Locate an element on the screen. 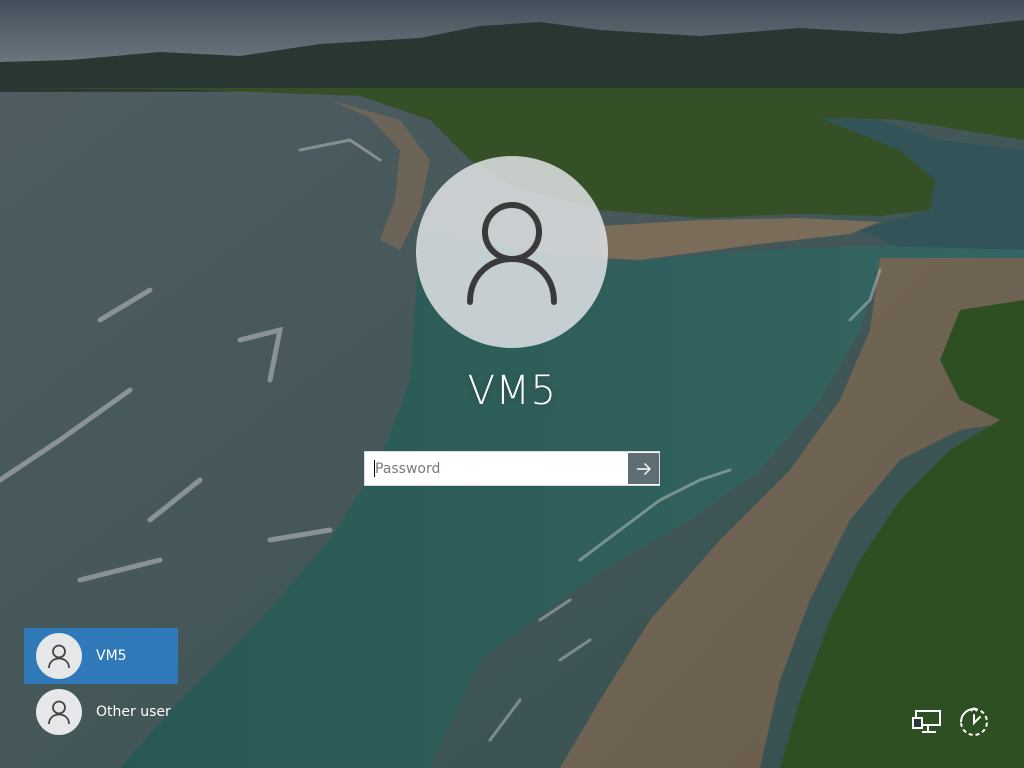 The image size is (1024, 768). user-item-label: Other user is located at coordinates (133, 712).